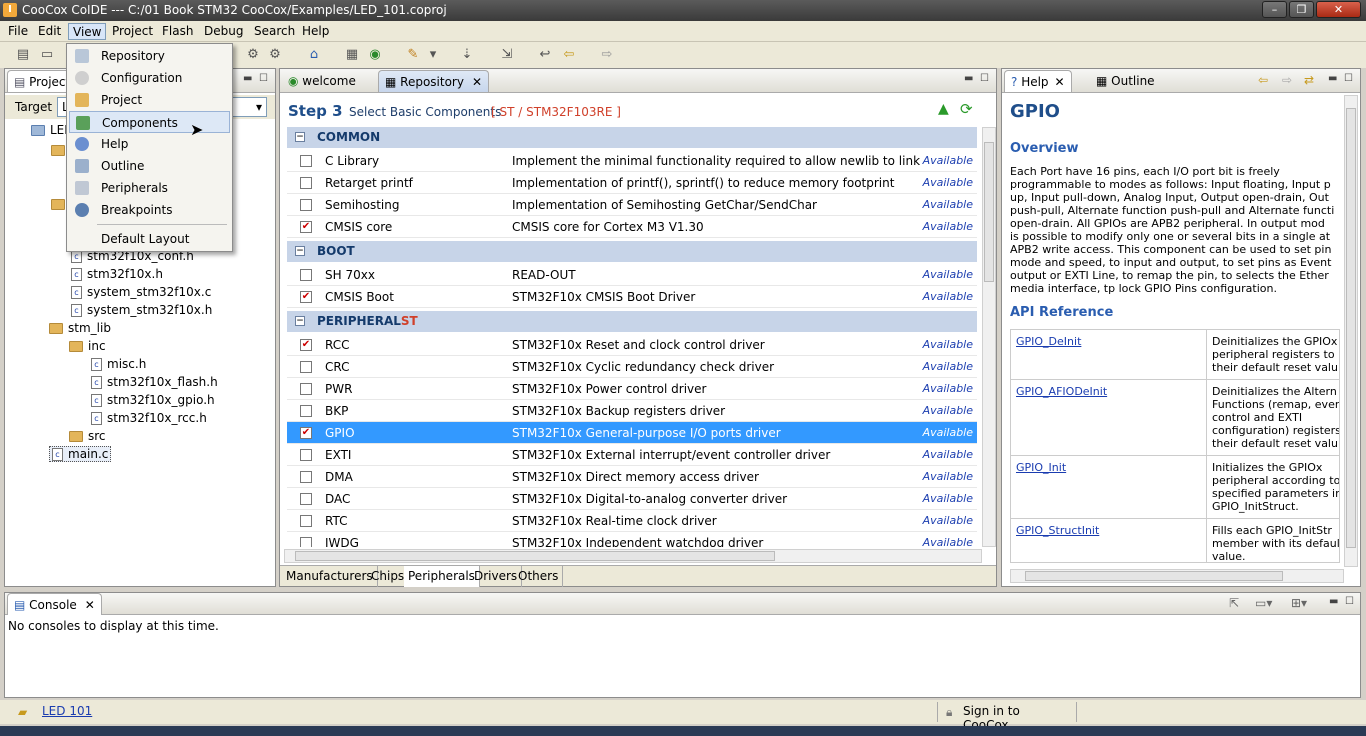  Describe the element at coordinates (141, 292) in the screenshot. I see `tree-file: c system_stm32f10x.c` at that location.